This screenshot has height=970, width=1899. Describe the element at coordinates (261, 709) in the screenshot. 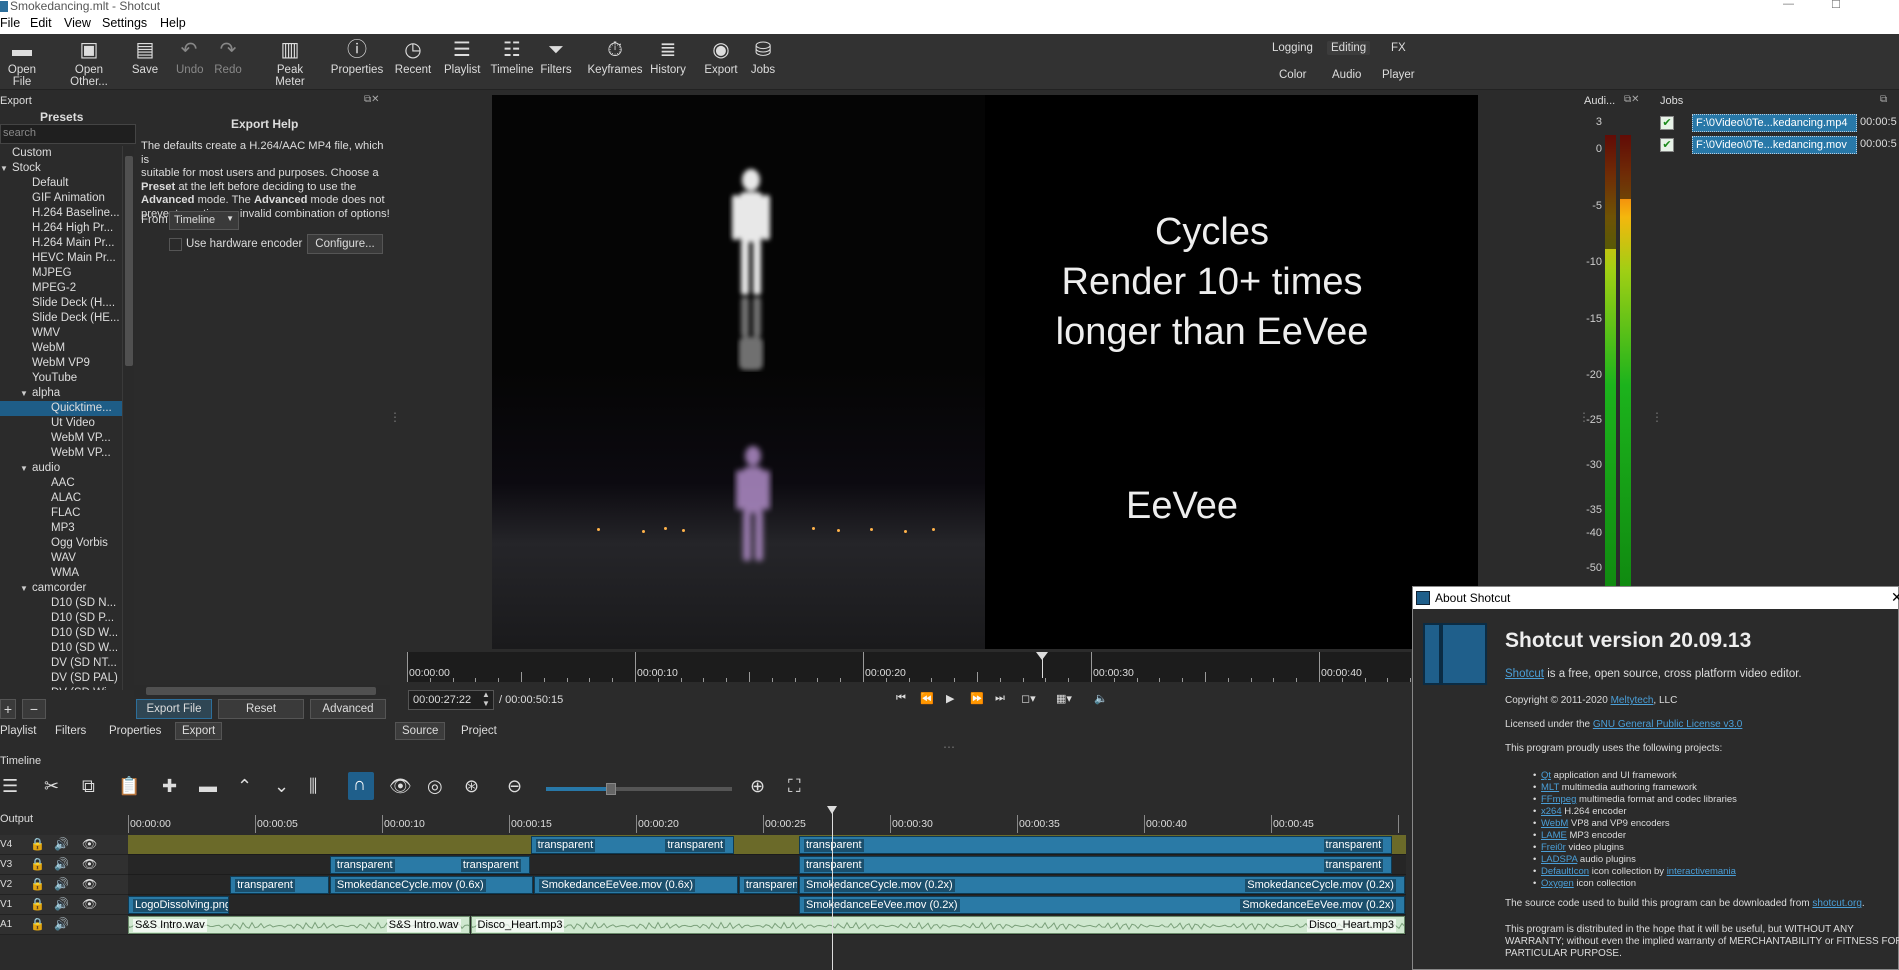

I see `reset-button: Reset` at that location.